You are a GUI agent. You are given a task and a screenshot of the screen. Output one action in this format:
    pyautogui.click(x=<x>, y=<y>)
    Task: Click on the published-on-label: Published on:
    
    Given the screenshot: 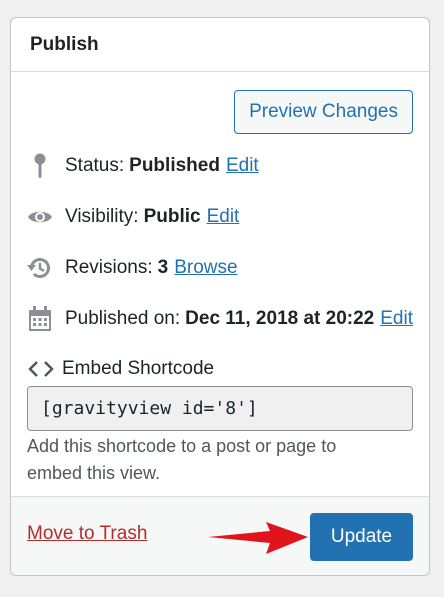 What is the action you would take?
    pyautogui.click(x=123, y=318)
    